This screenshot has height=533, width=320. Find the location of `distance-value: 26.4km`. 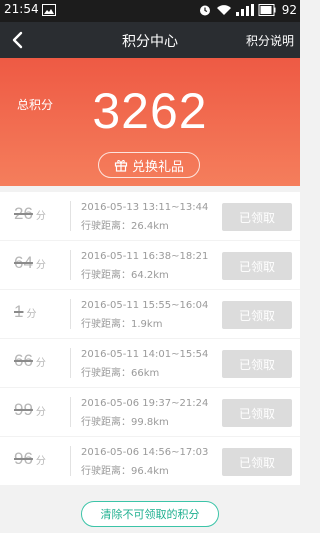

distance-value: 26.4km is located at coordinates (150, 226).